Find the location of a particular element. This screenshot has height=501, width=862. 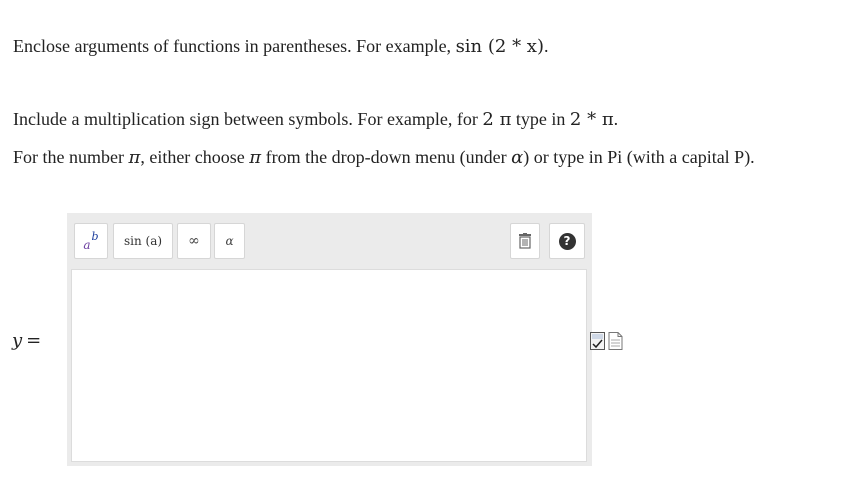

document-icon is located at coordinates (615, 341).